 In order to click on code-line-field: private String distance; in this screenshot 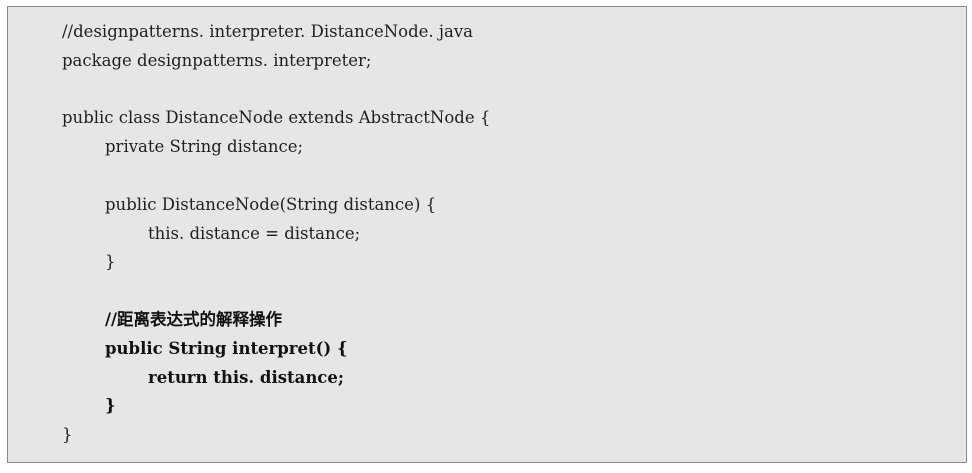, I will do `click(204, 147)`.